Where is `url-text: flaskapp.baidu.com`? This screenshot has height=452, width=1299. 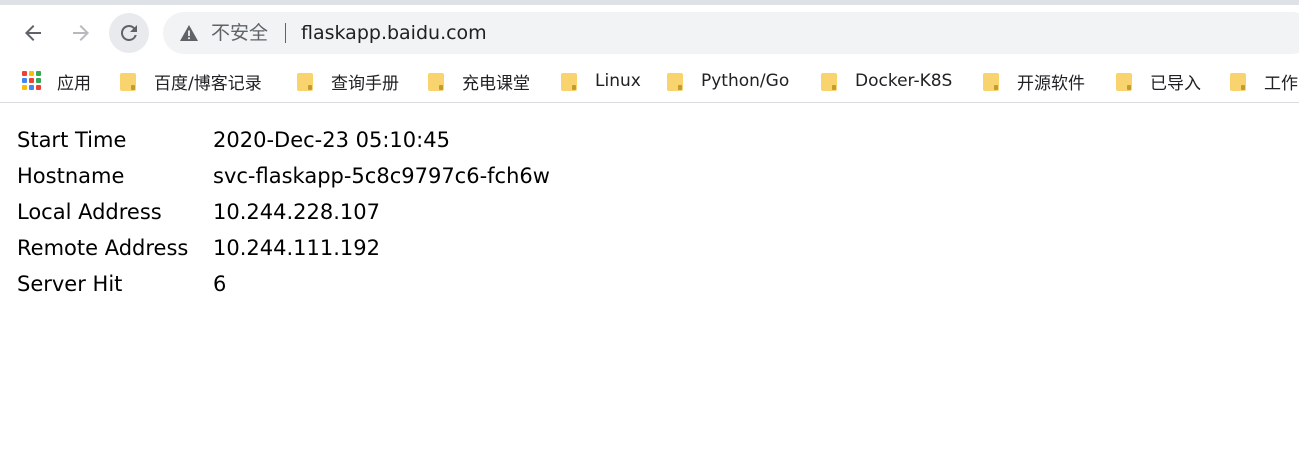
url-text: flaskapp.baidu.com is located at coordinates (394, 33).